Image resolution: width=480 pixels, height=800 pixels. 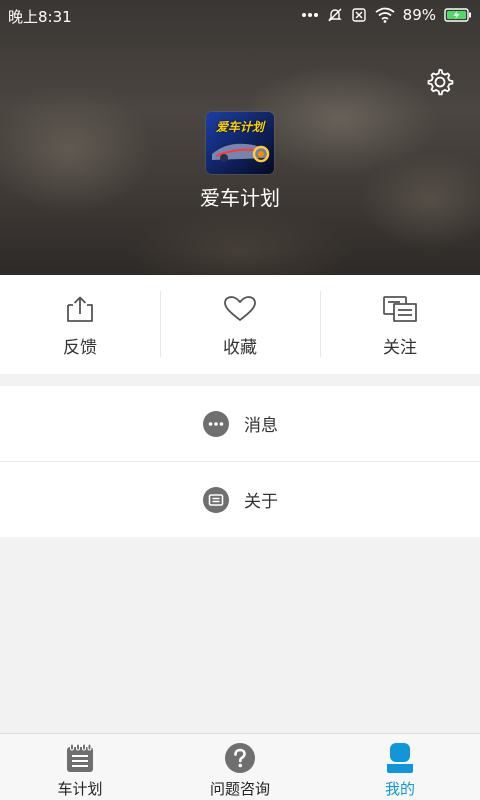 What do you see at coordinates (80, 757) in the screenshot?
I see `notepad-icon` at bounding box center [80, 757].